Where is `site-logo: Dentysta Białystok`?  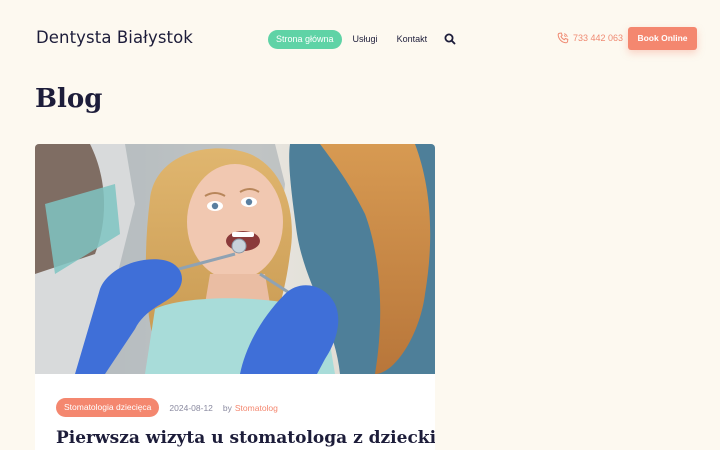 site-logo: Dentysta Białystok is located at coordinates (114, 37).